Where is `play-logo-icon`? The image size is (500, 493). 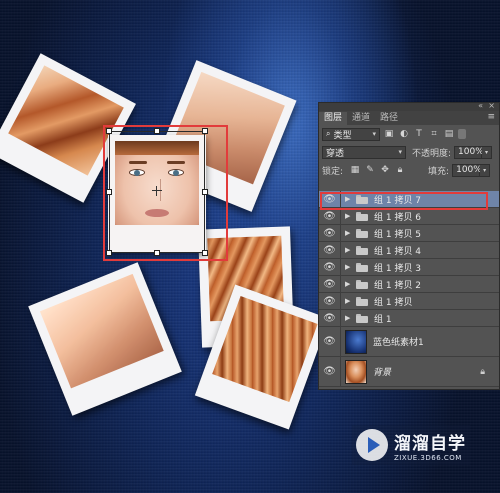
play-logo-icon is located at coordinates (372, 445).